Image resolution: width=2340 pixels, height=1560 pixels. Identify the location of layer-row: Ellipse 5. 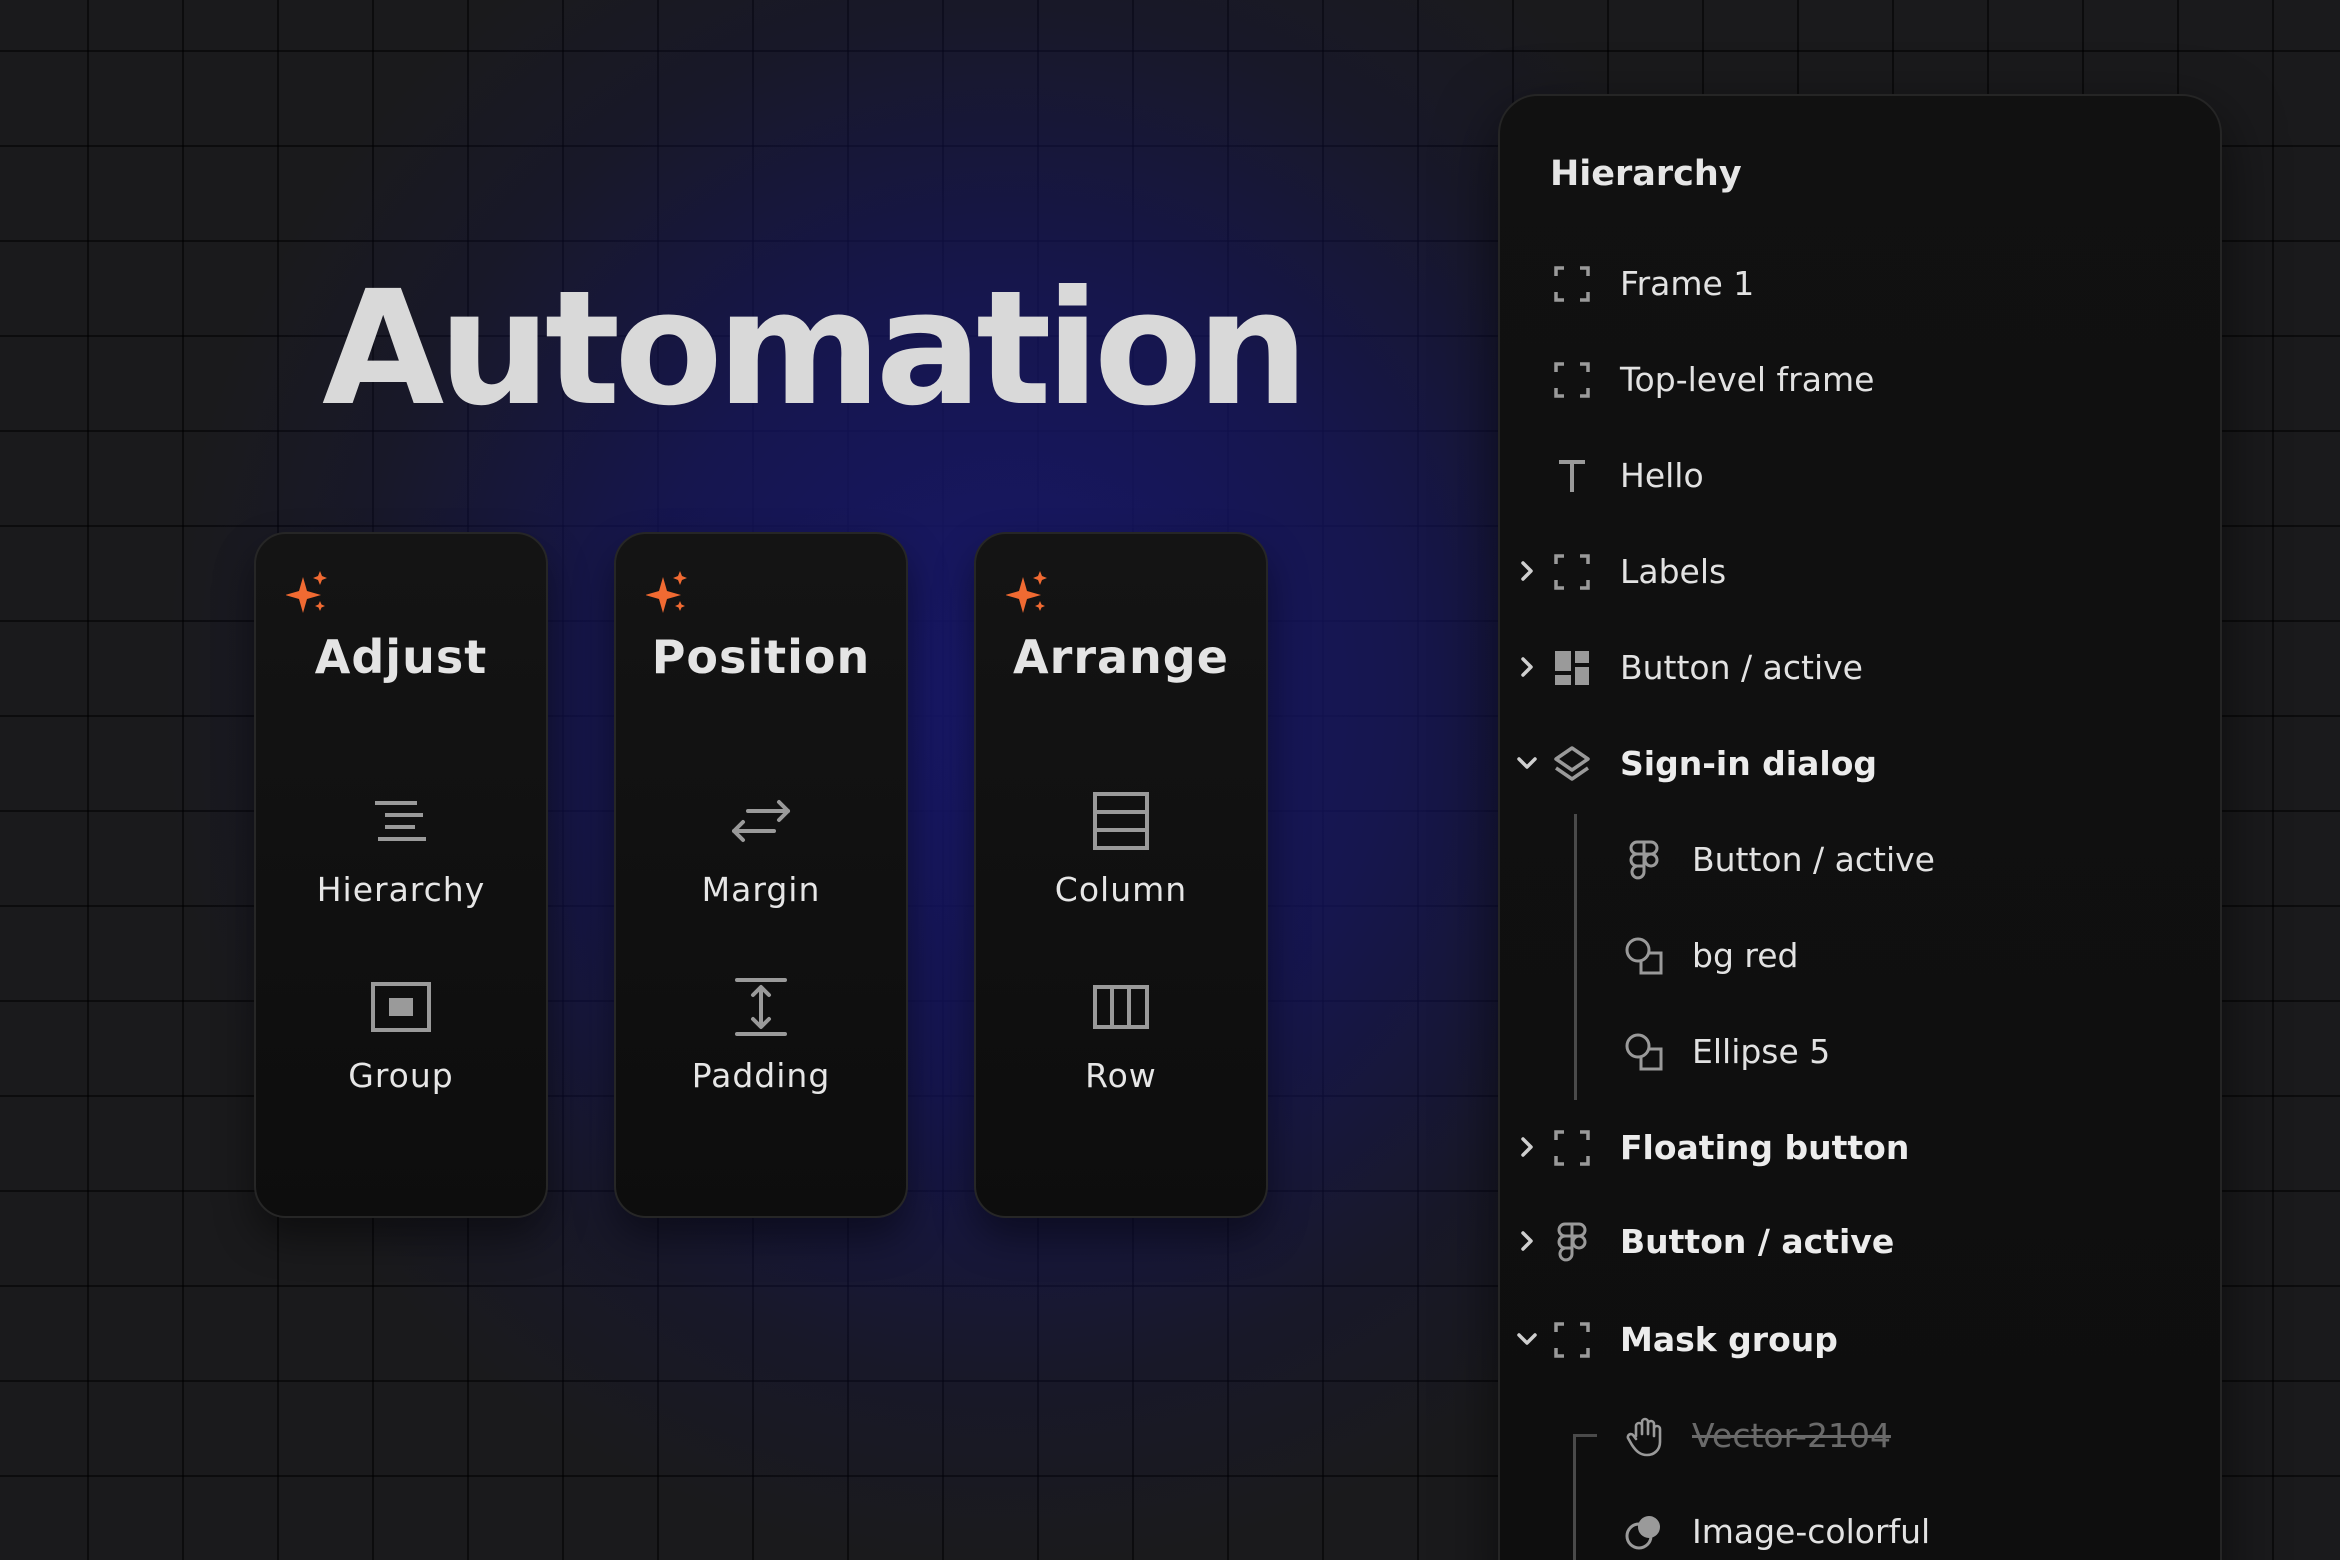
(1860, 1054).